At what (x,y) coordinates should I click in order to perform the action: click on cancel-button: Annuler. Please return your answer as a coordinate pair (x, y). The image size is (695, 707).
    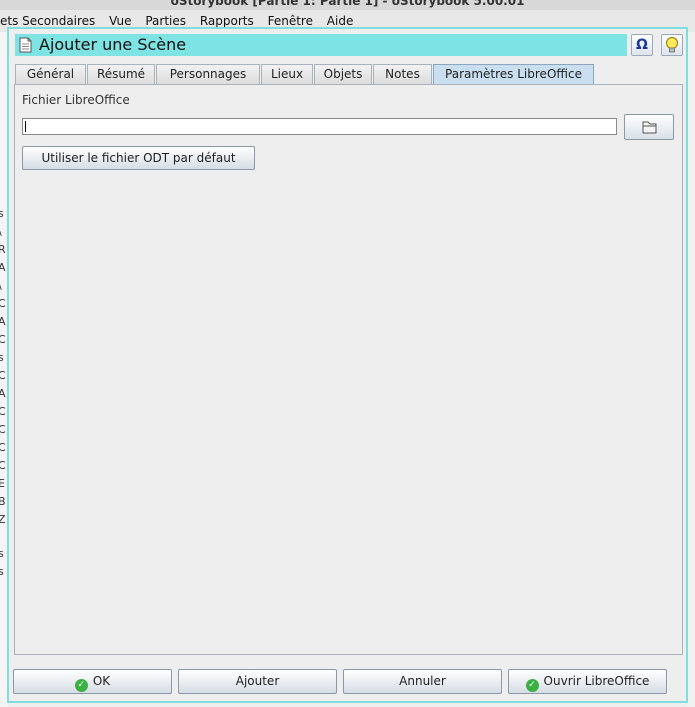
    Looking at the image, I should click on (422, 681).